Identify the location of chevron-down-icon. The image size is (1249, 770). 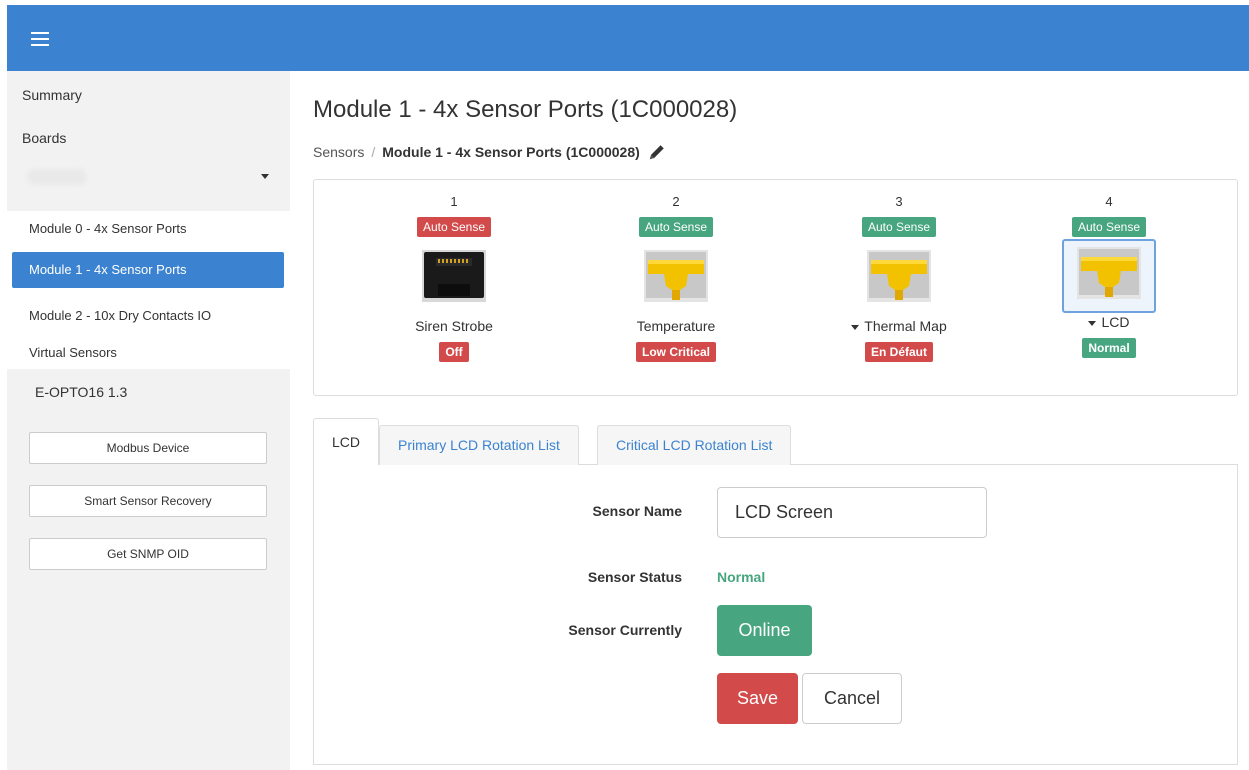
(265, 176).